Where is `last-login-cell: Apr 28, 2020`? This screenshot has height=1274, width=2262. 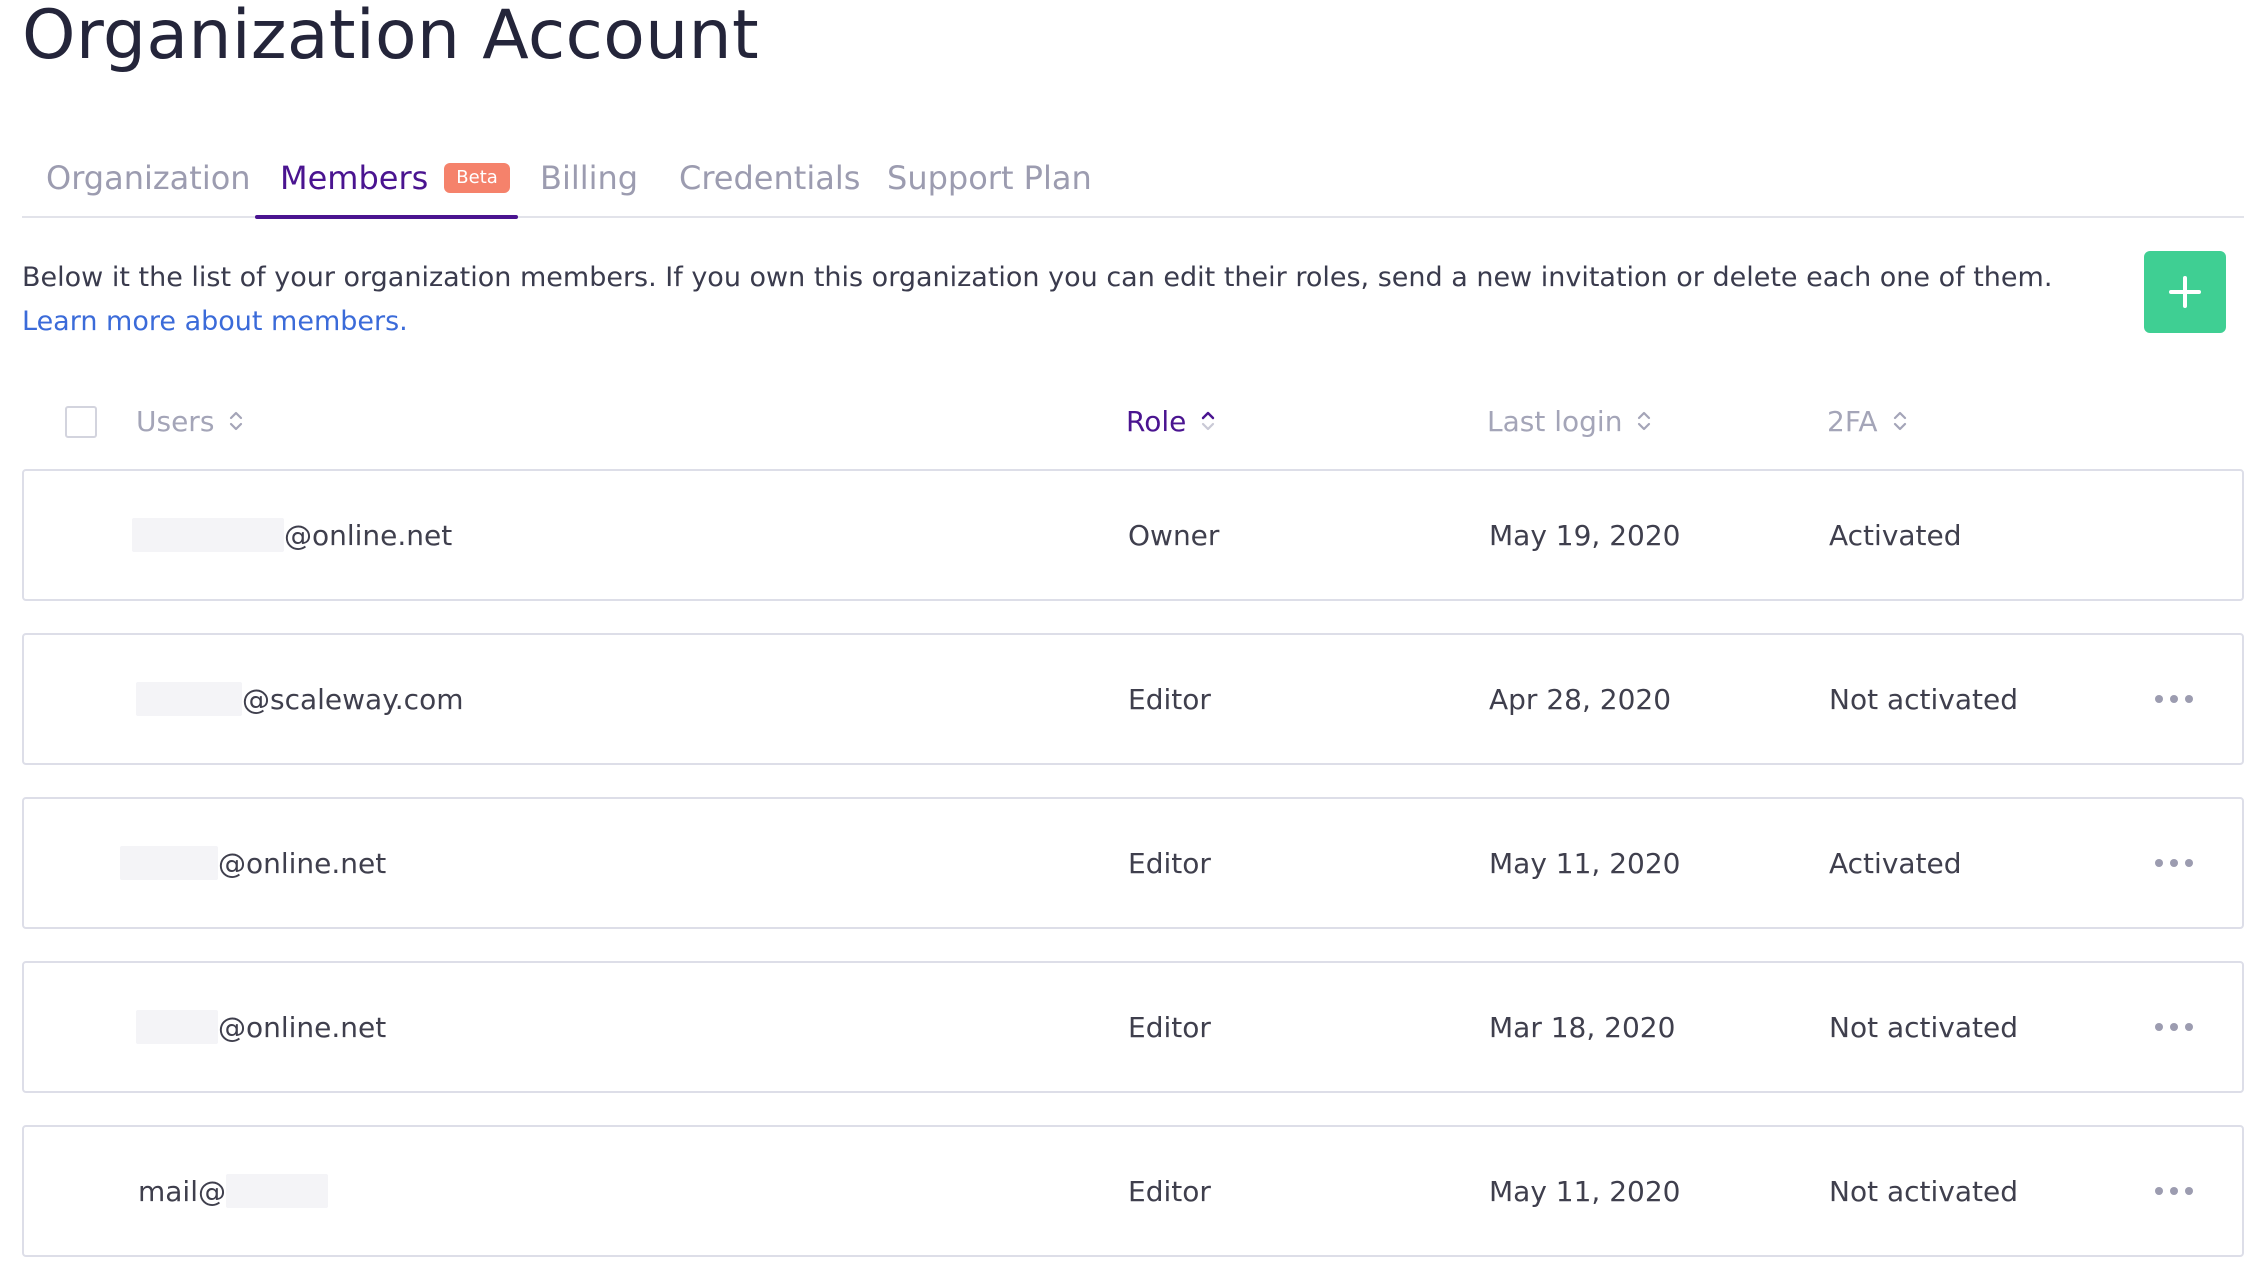 last-login-cell: Apr 28, 2020 is located at coordinates (1580, 699).